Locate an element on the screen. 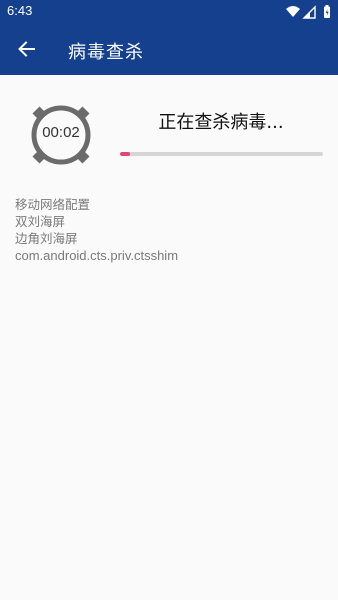 The width and height of the screenshot is (338, 600). signal-icon is located at coordinates (309, 12).